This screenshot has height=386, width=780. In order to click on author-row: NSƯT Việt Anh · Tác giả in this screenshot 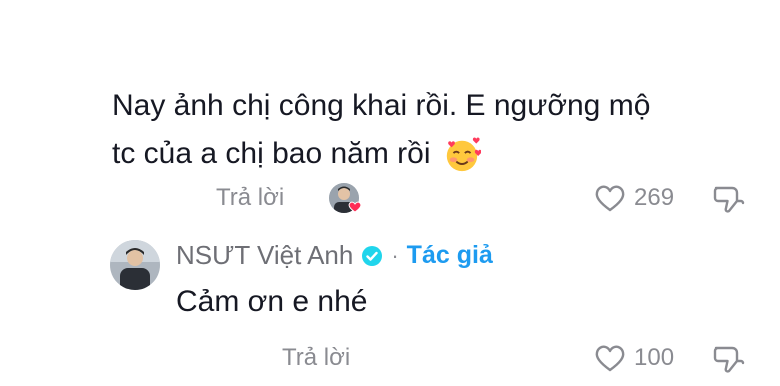, I will do `click(334, 255)`.